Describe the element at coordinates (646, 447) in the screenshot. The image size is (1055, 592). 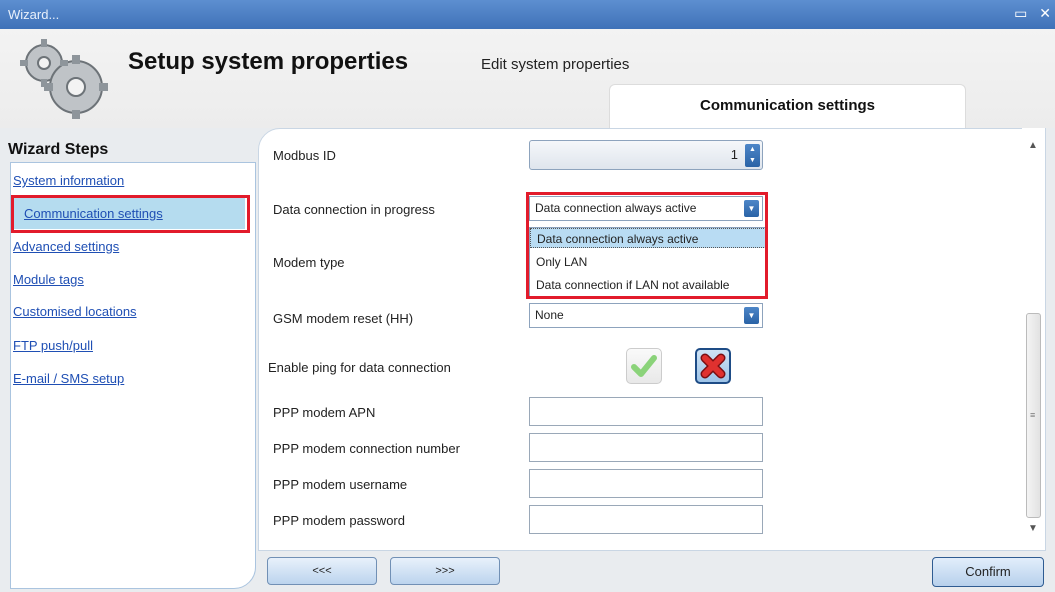
I see `connection-number-field` at that location.